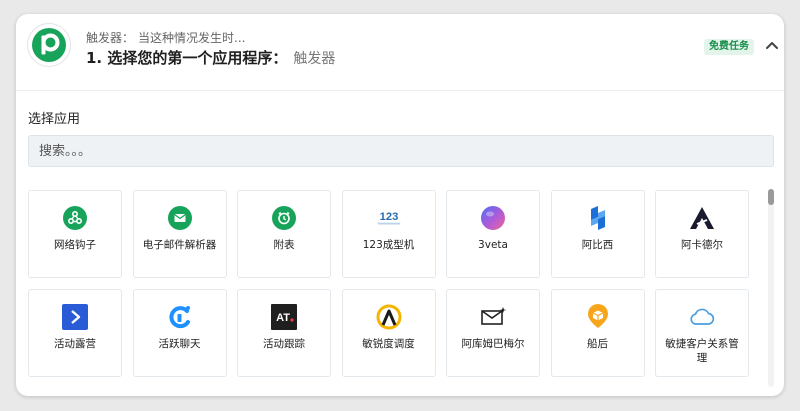 The height and width of the screenshot is (411, 800). I want to click on abyssale-icon, so click(598, 218).